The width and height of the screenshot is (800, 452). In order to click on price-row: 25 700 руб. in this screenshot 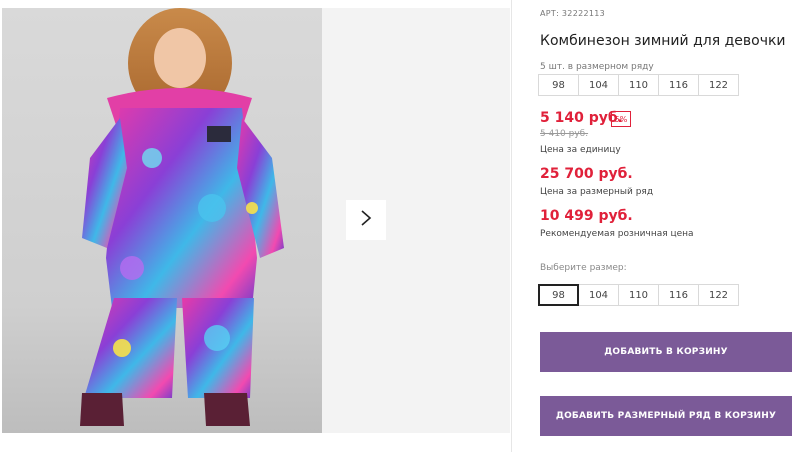, I will do `click(586, 174)`.